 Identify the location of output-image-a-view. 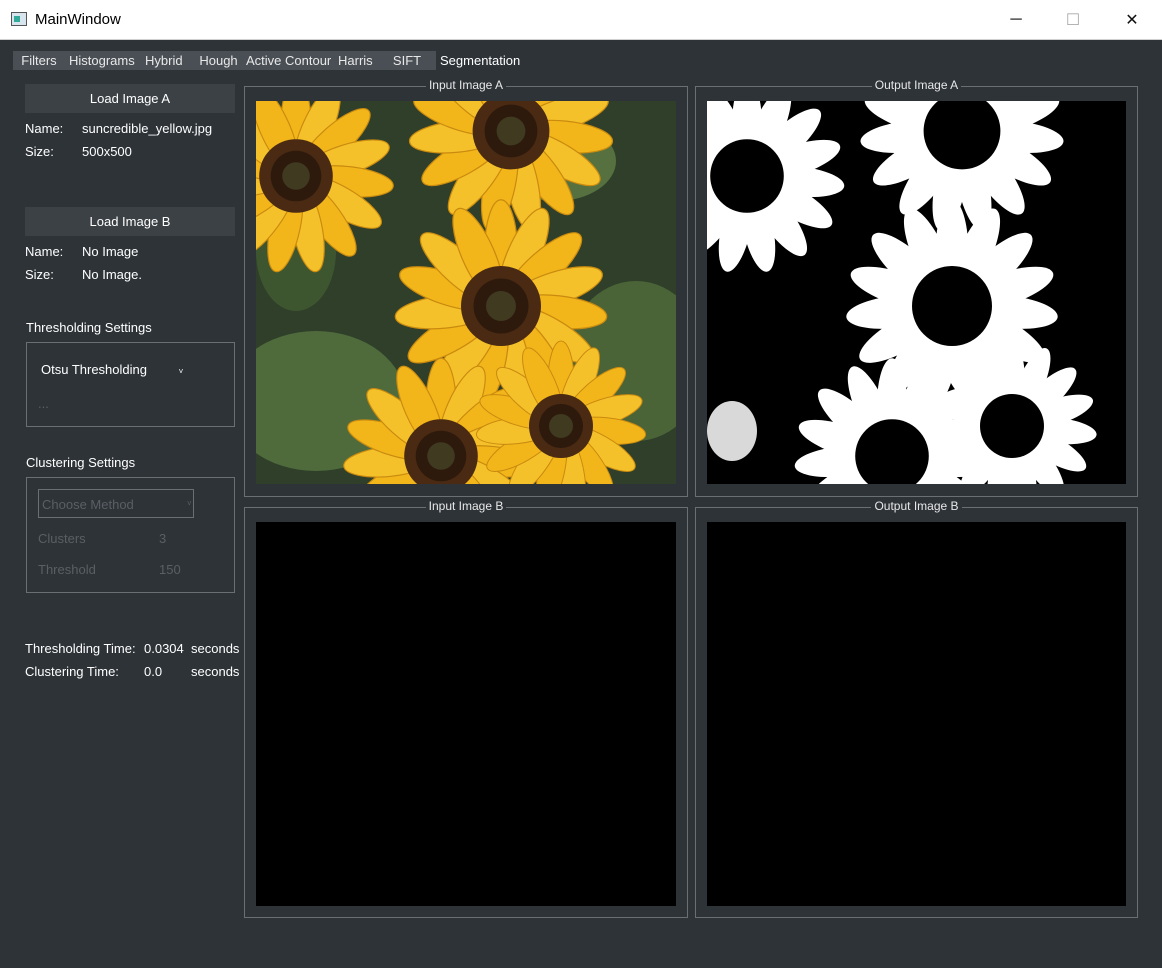
(916, 292).